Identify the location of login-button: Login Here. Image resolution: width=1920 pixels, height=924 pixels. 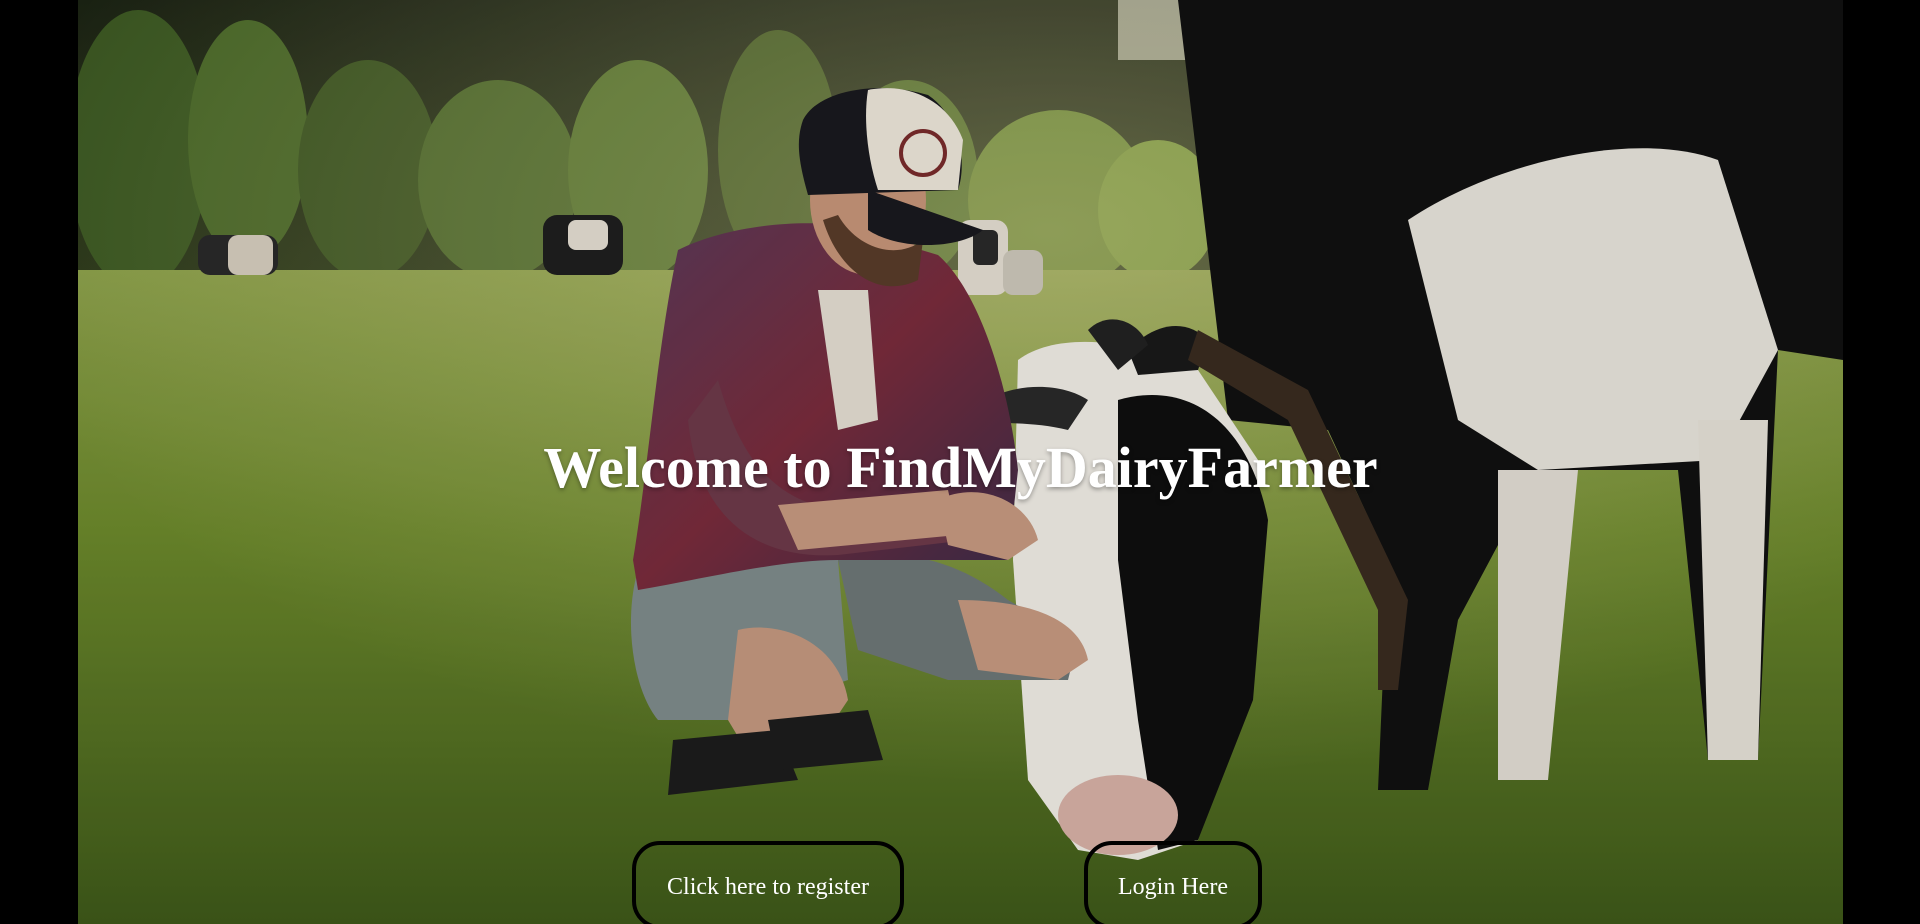
(1173, 882).